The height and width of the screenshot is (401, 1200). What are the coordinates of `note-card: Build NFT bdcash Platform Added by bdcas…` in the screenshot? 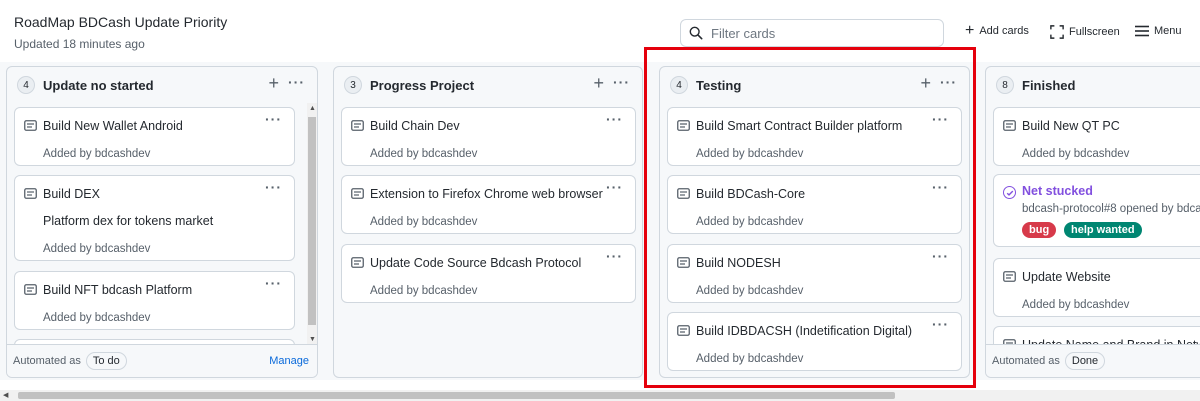 It's located at (154, 300).